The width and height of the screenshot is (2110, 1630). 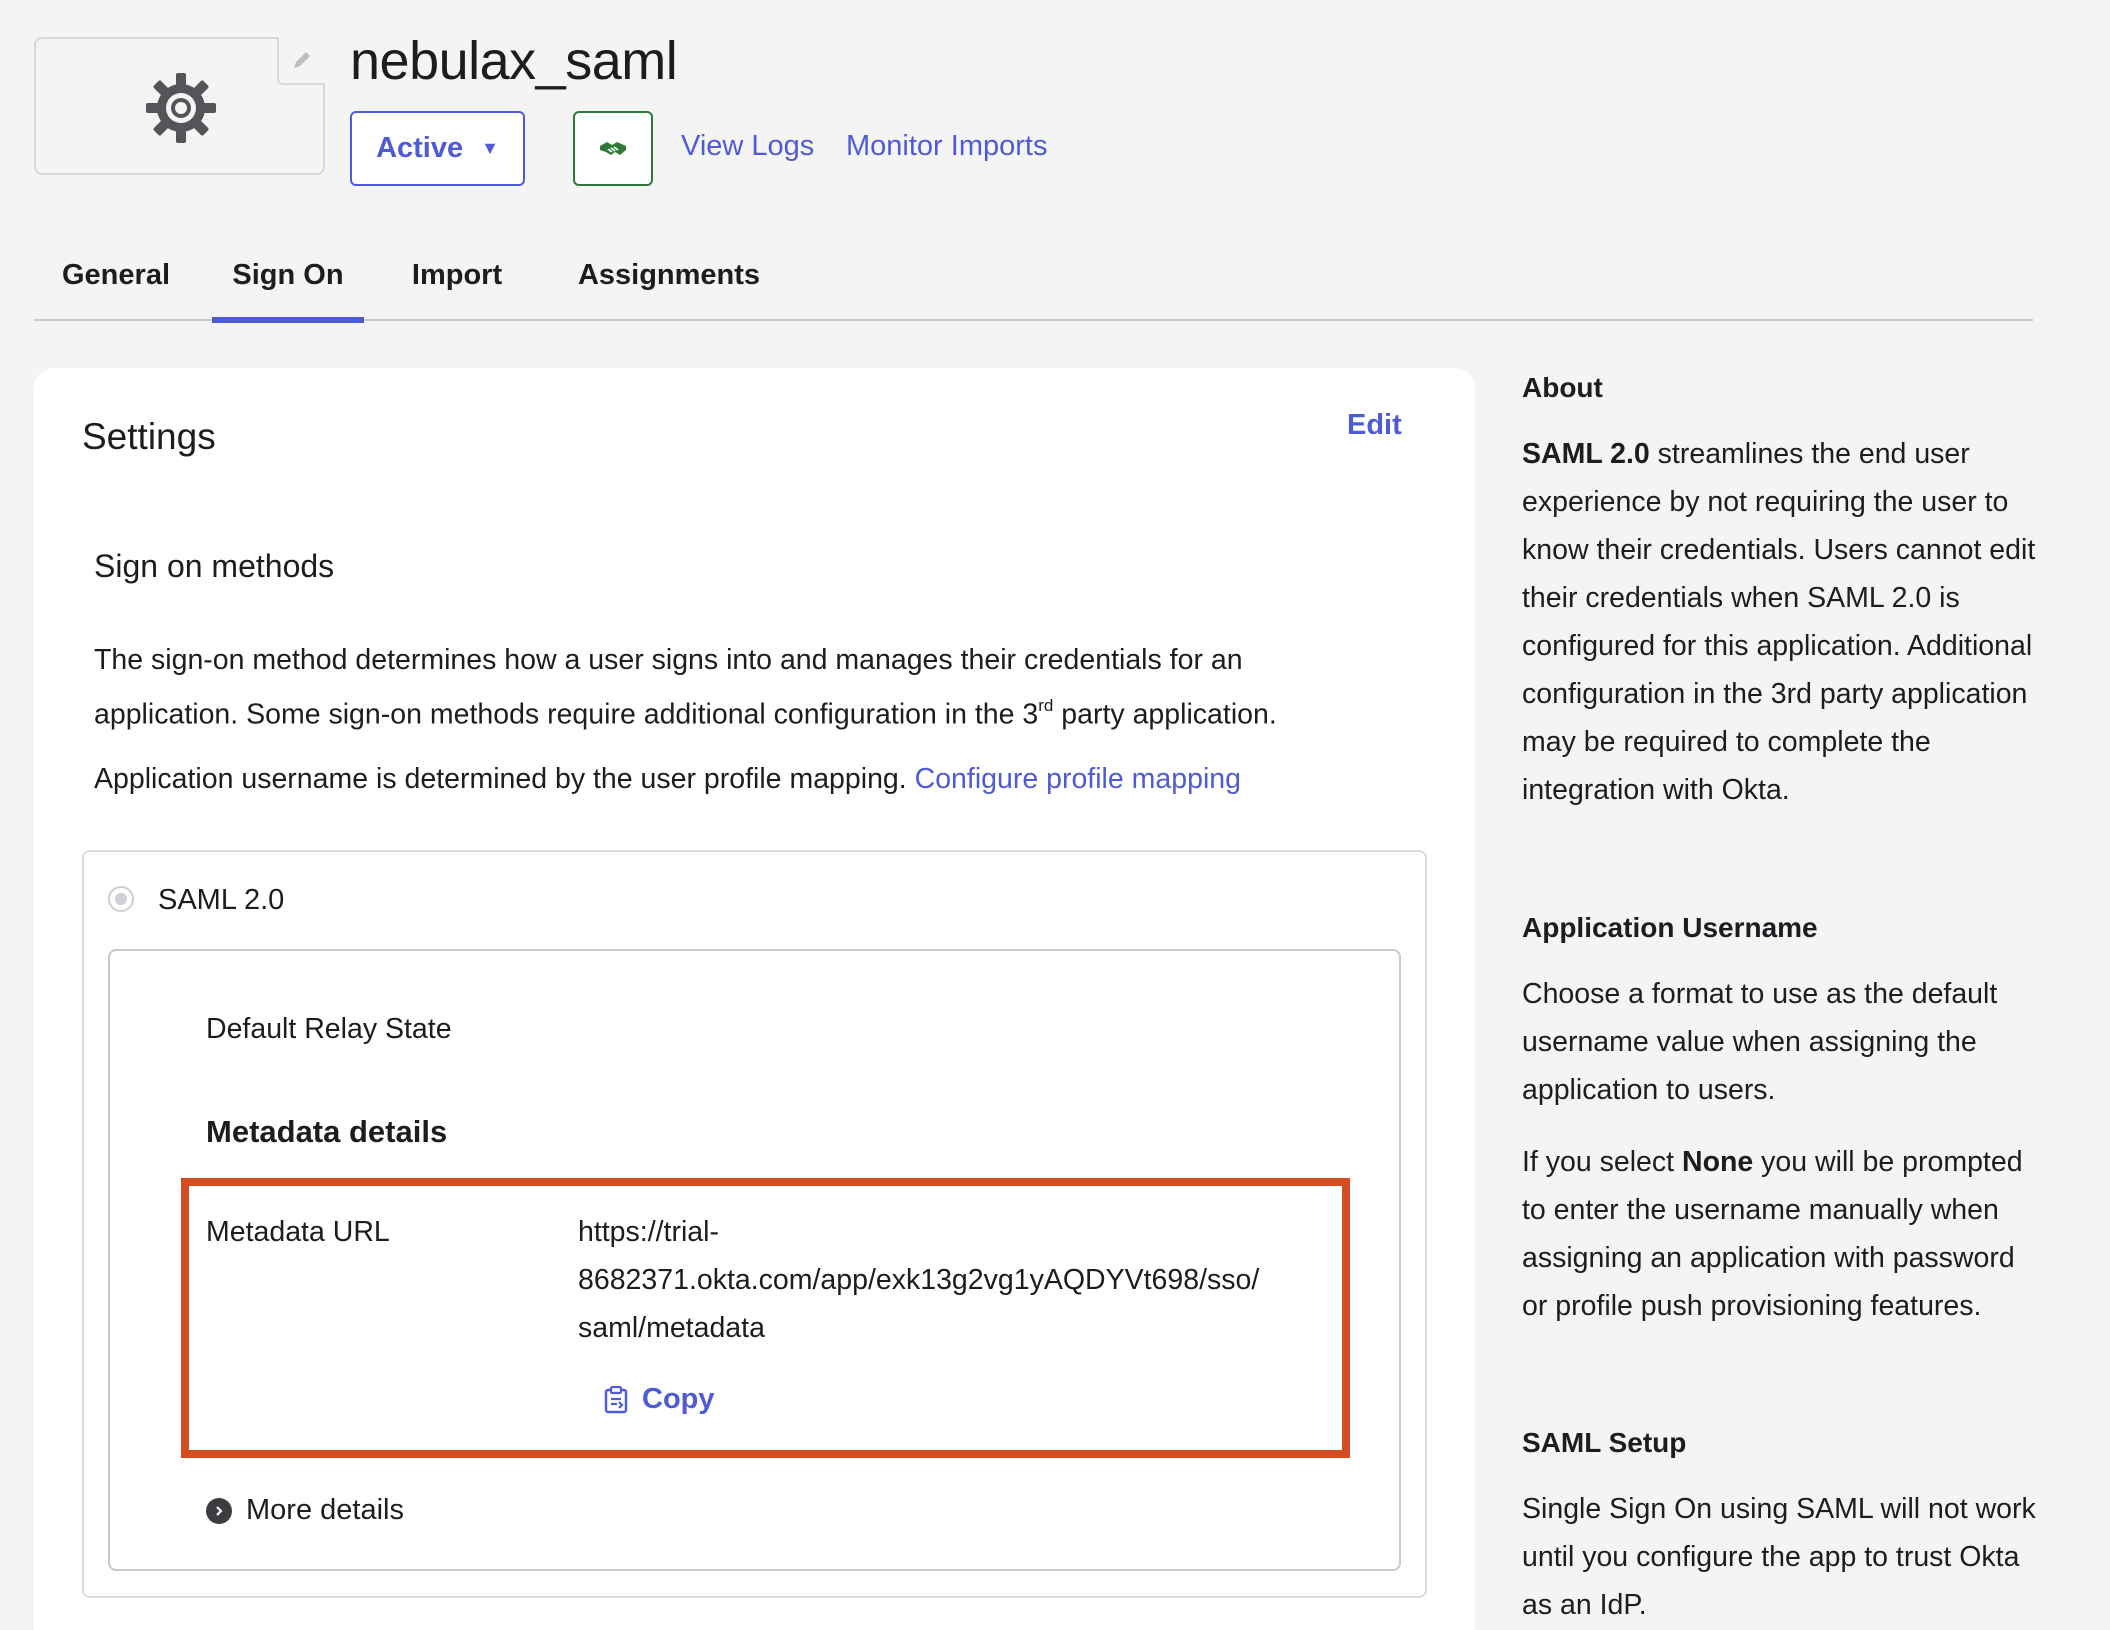 I want to click on copy-button: Copy, so click(x=659, y=1399).